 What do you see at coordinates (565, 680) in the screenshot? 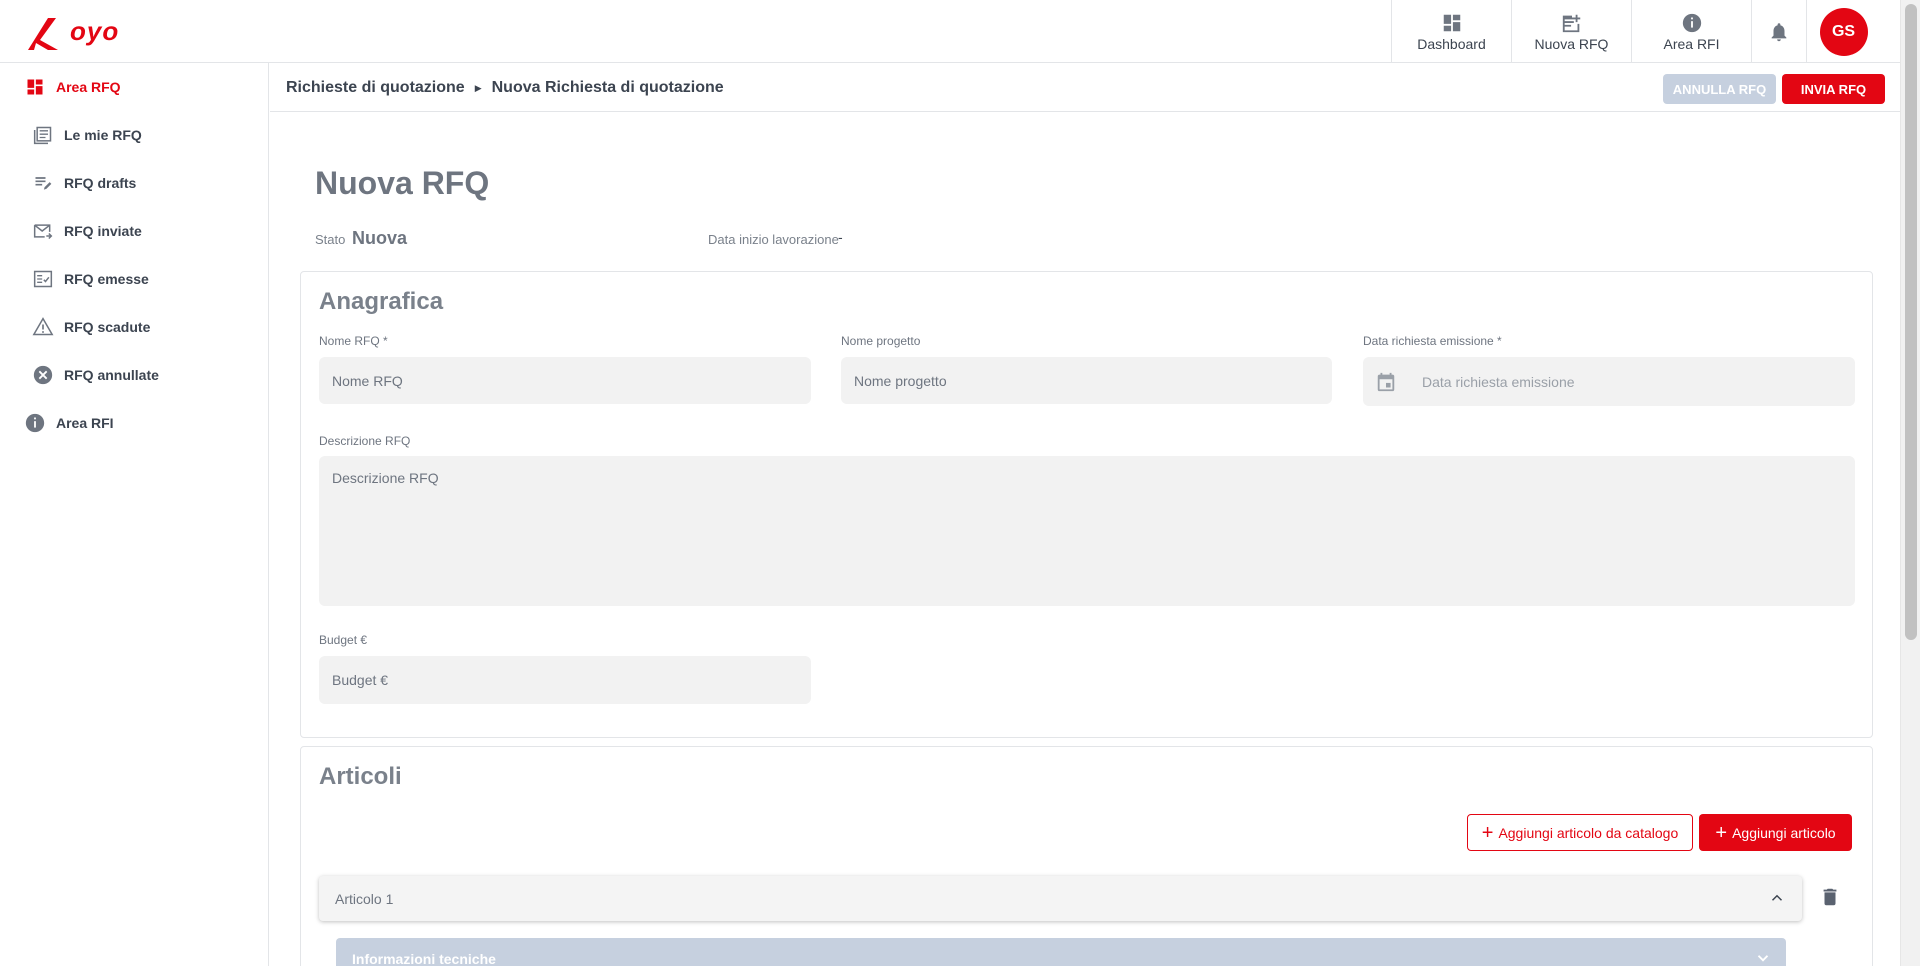
I see `budget-input` at bounding box center [565, 680].